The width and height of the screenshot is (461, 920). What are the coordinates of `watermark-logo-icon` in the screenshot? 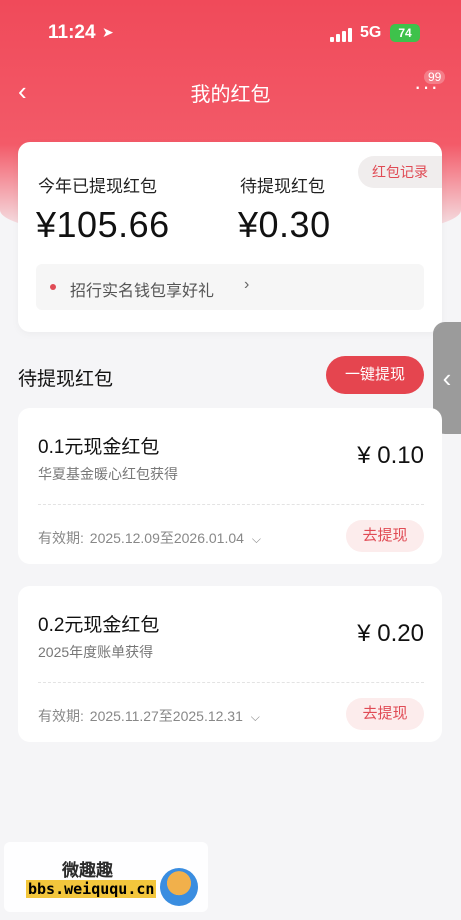 It's located at (179, 887).